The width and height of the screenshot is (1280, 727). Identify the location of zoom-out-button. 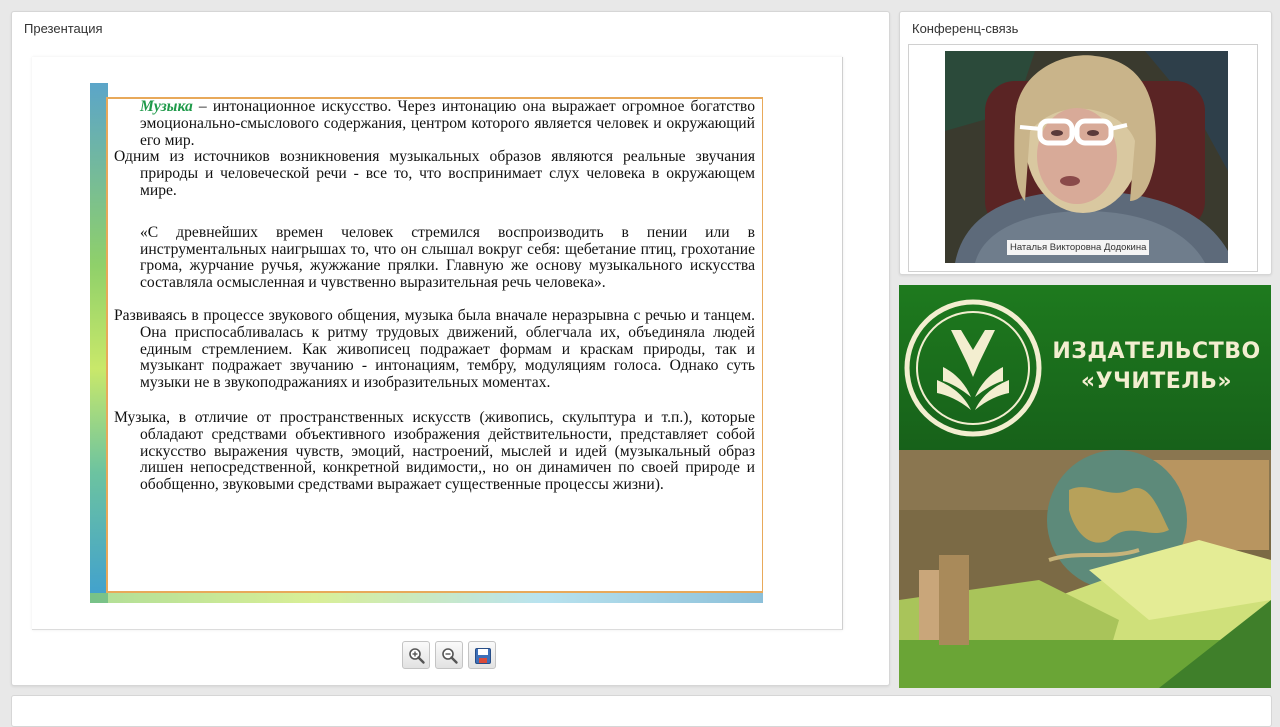
(449, 655).